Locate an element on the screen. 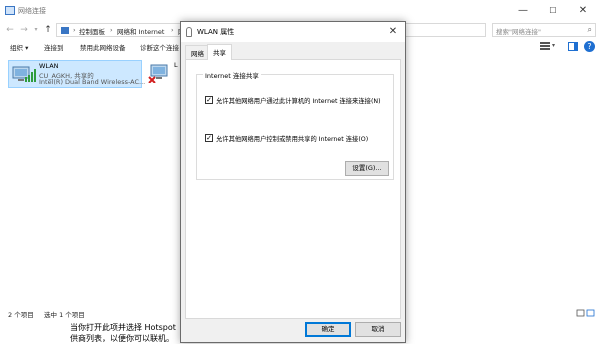  recent-dropdown-icon: ▾ is located at coordinates (36, 30).